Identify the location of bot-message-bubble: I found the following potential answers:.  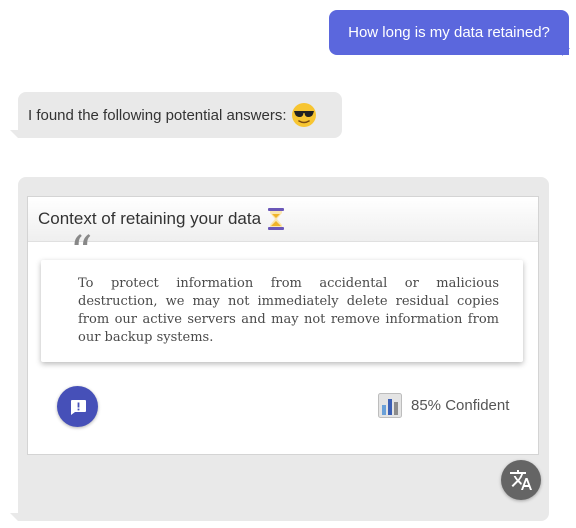
(180, 115).